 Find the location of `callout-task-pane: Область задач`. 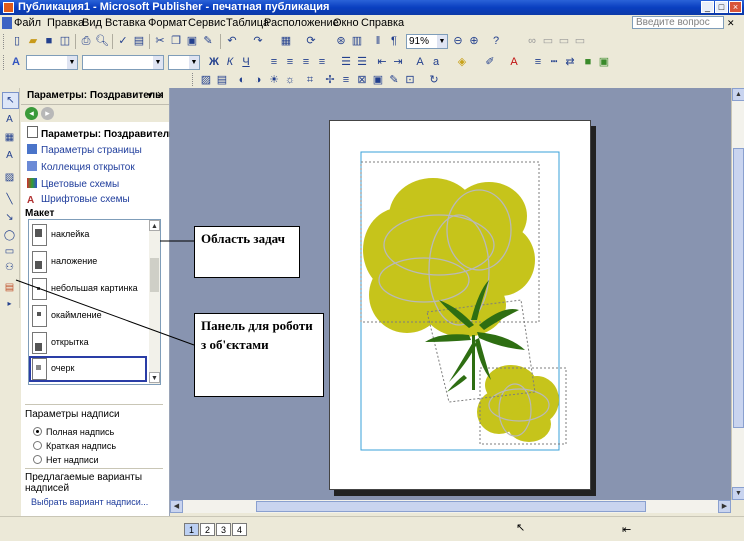

callout-task-pane: Область задач is located at coordinates (247, 252).